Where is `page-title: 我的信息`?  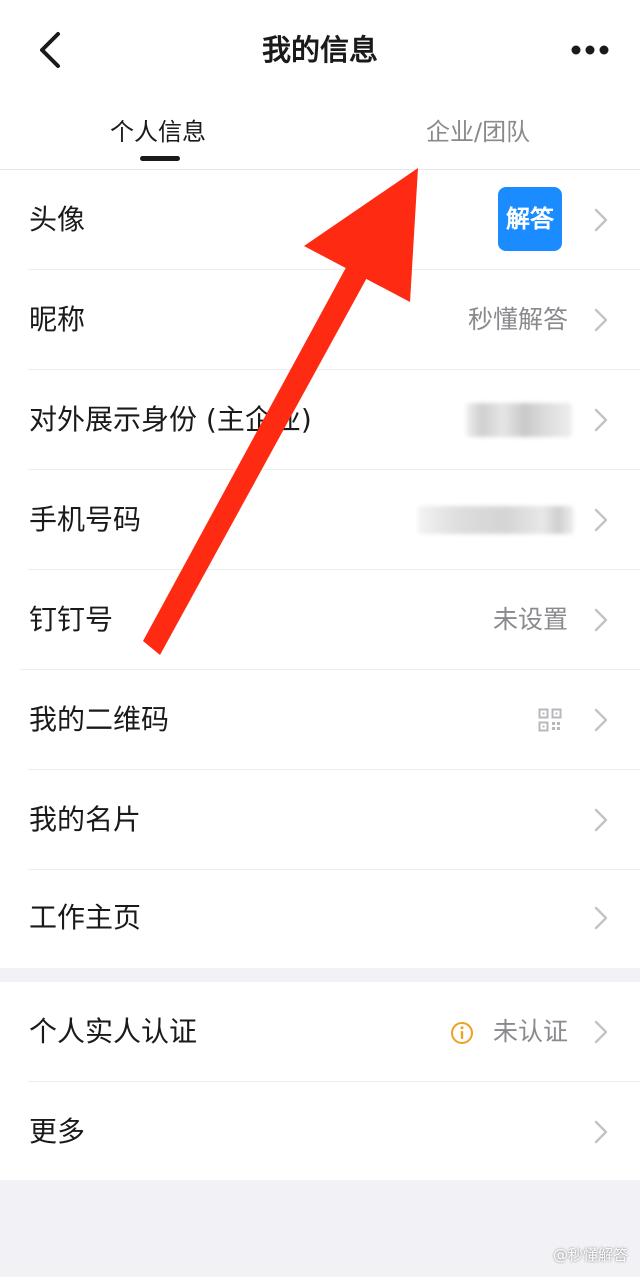
page-title: 我的信息 is located at coordinates (319, 50).